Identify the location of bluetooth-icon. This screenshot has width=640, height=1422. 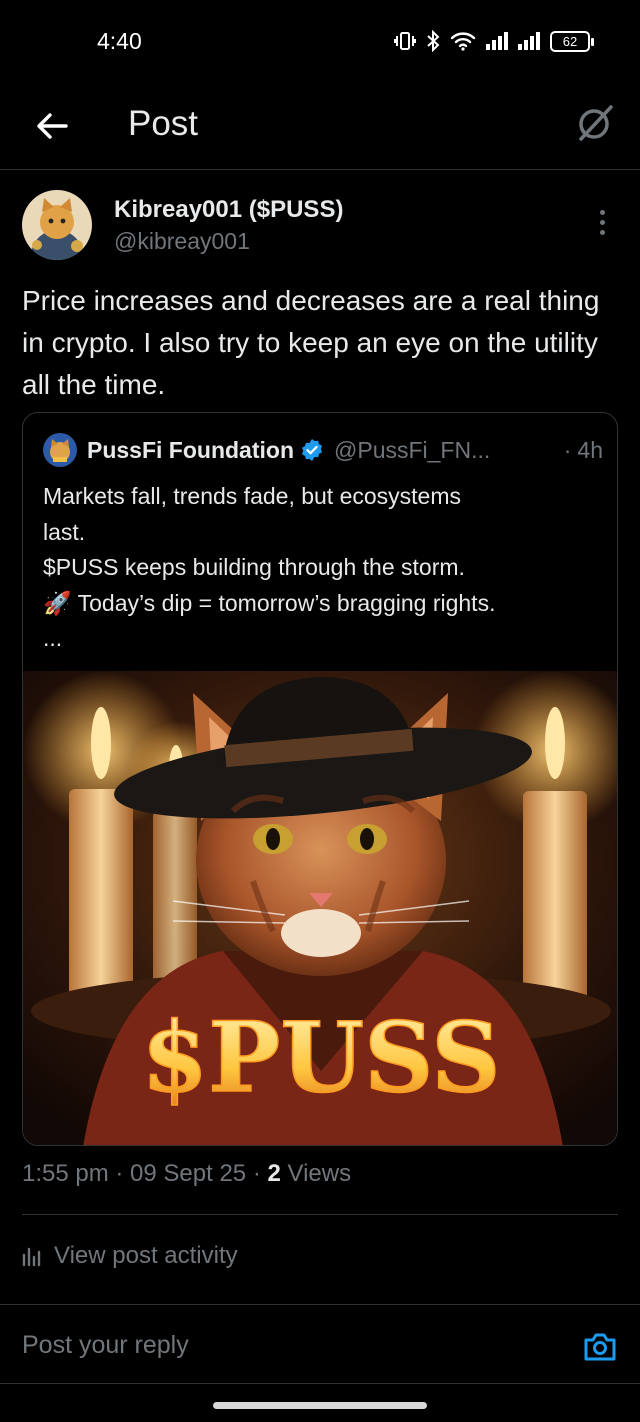
(433, 41).